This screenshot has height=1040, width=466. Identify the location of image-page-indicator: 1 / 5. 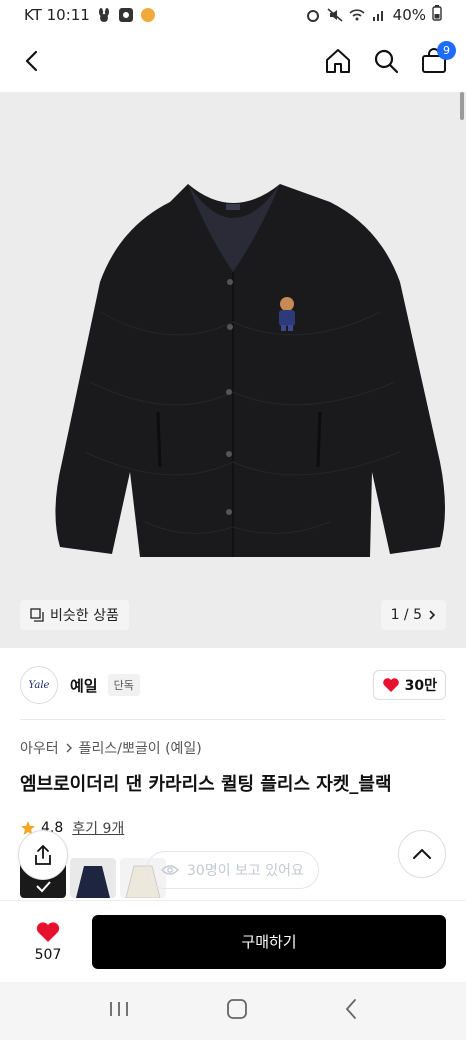
(413, 615).